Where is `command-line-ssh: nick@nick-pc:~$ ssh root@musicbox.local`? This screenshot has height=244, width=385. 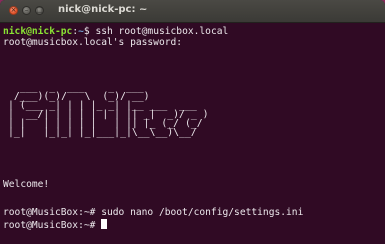
command-line-ssh: nick@nick-pc:~$ ssh root@musicbox.local is located at coordinates (115, 31).